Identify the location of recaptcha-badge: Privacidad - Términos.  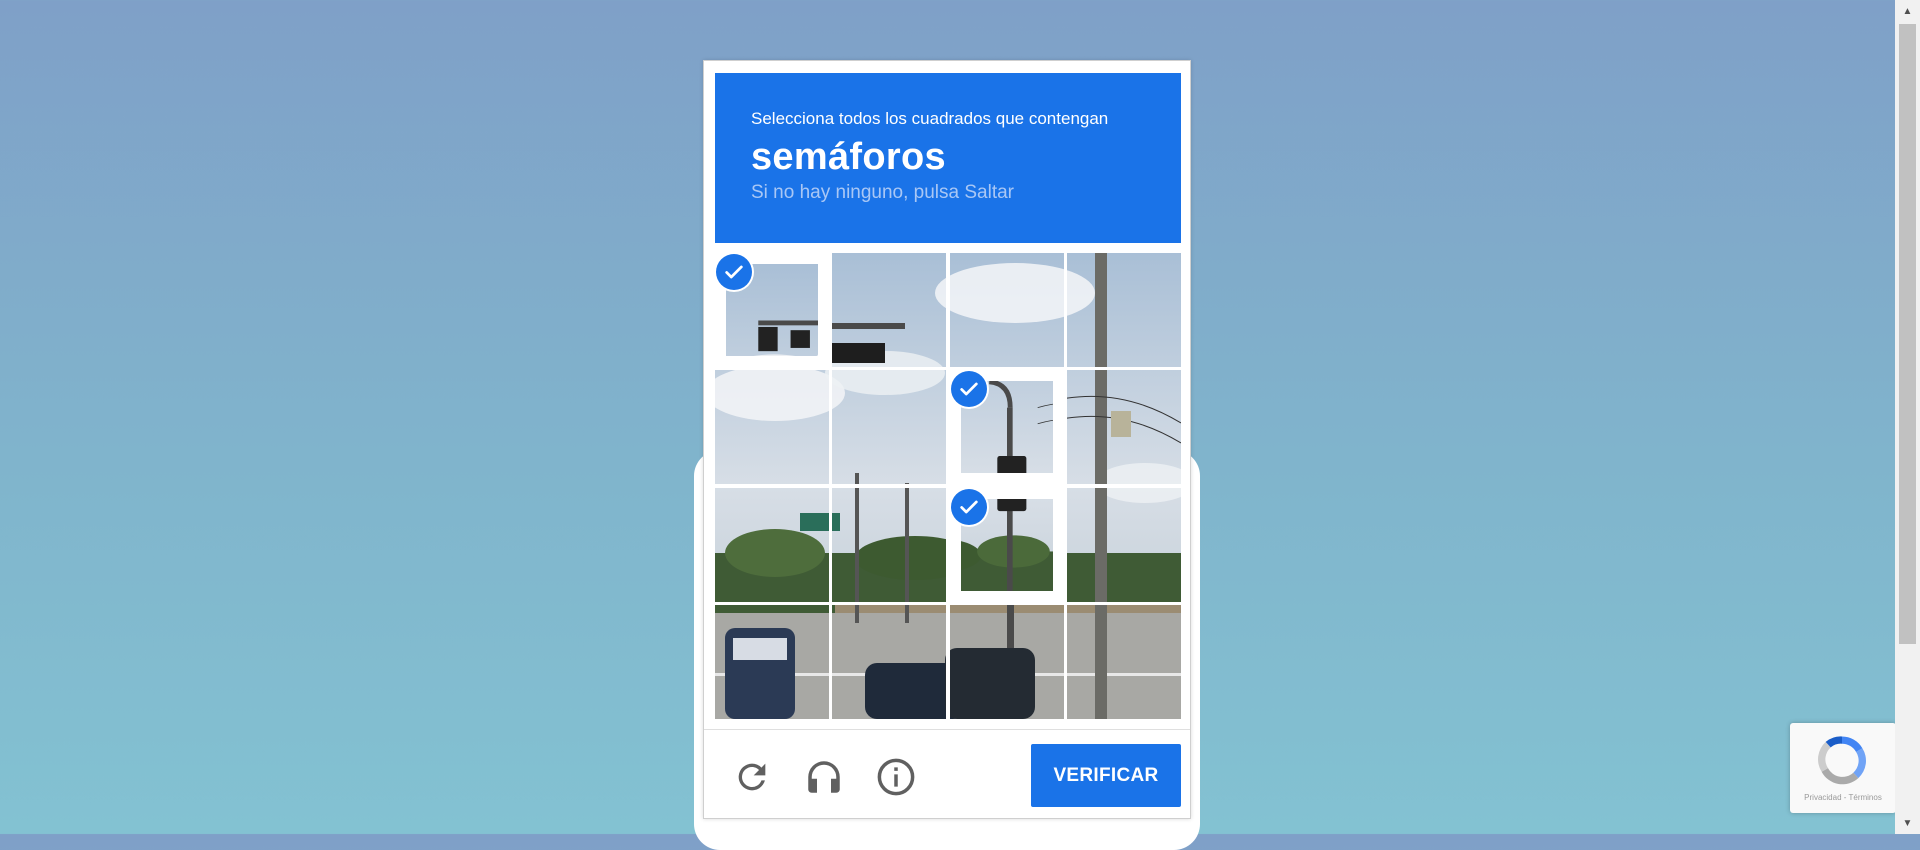
(1843, 768).